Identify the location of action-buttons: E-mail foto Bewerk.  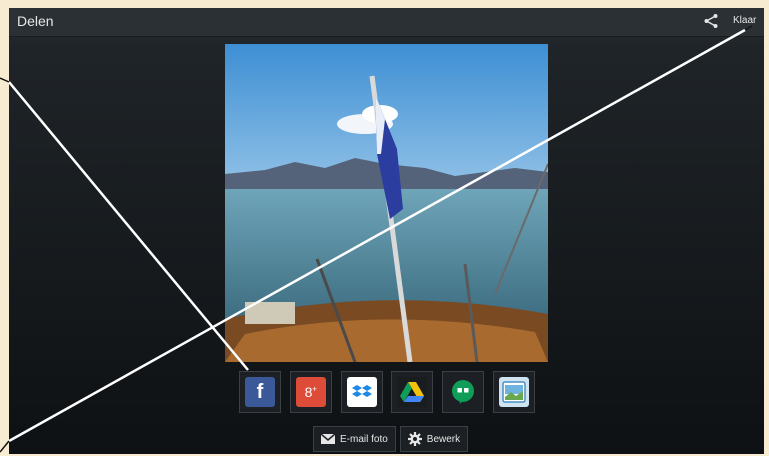
(391, 439).